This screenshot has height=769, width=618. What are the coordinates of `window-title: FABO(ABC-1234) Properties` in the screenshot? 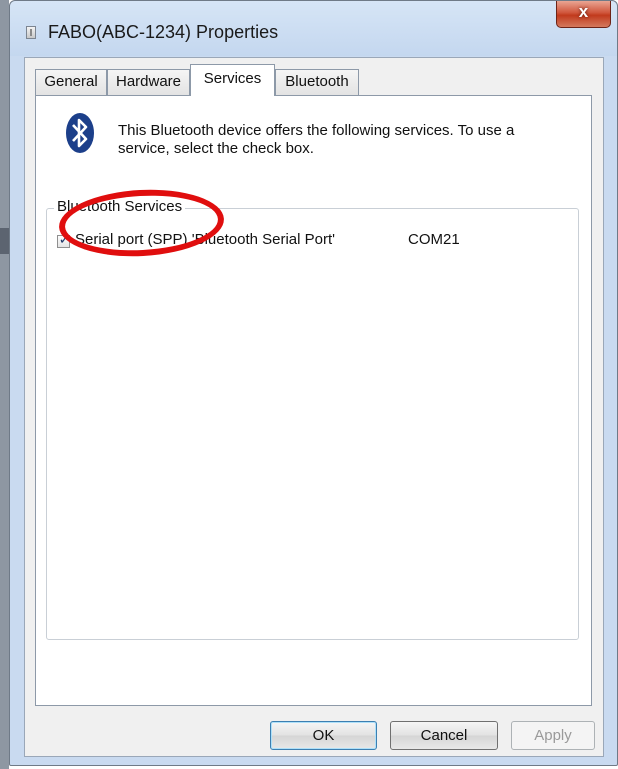 It's located at (163, 32).